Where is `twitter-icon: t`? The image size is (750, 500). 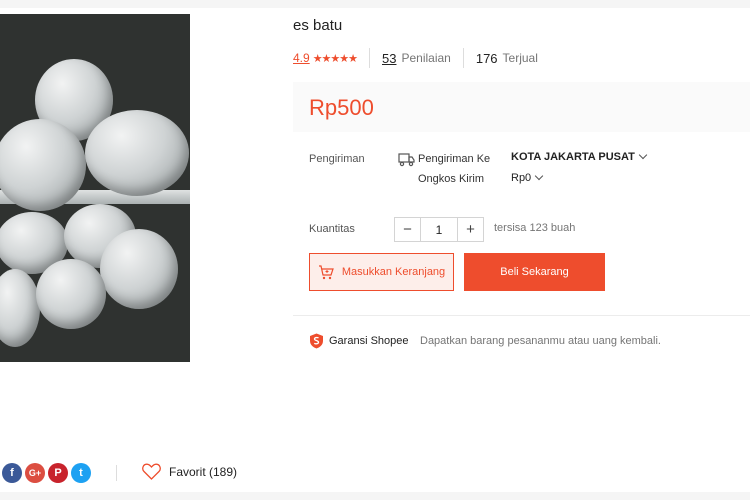
twitter-icon: t is located at coordinates (81, 473).